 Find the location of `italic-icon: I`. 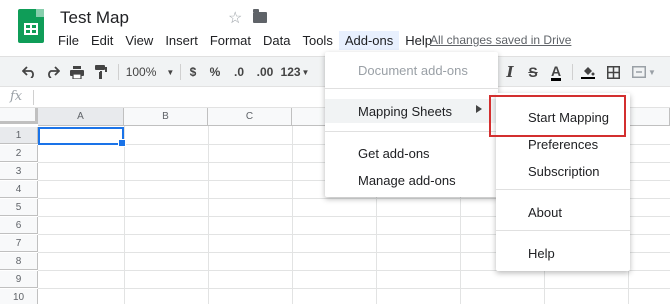

italic-icon: I is located at coordinates (510, 72).